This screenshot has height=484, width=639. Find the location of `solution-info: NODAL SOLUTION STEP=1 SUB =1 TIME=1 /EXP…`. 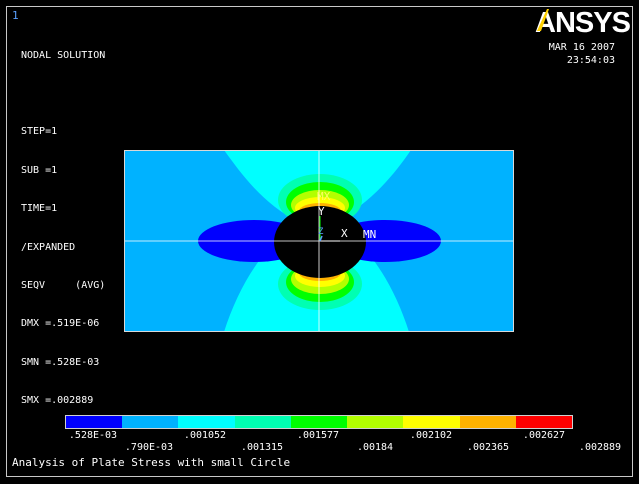

solution-info: NODAL SOLUTION STEP=1 SUB =1 TIME=1 /EXP… is located at coordinates (63, 229).